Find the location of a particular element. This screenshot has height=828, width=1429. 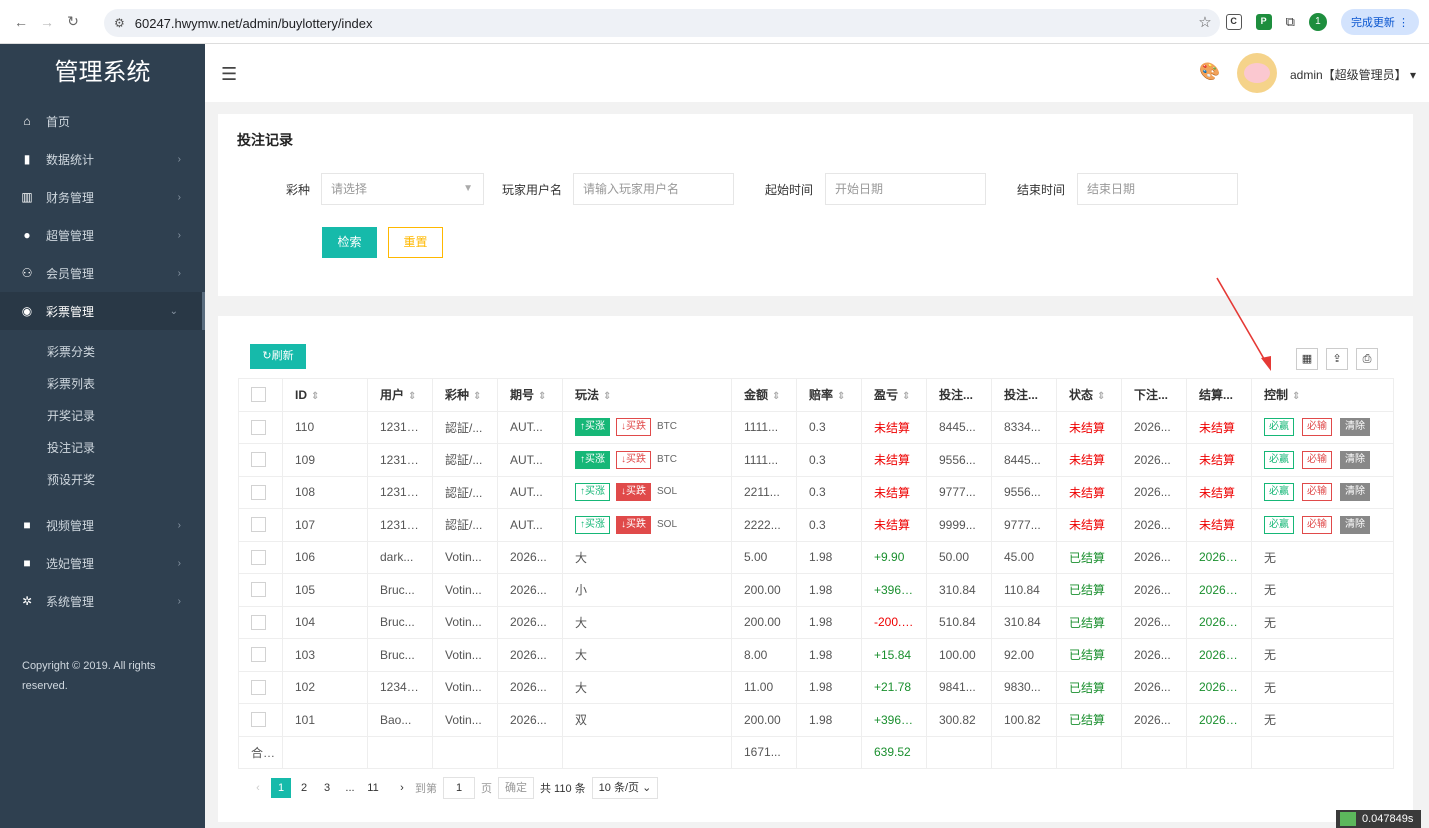

sidebar-item-stats: ▮ 数据统计 › is located at coordinates (102, 159).